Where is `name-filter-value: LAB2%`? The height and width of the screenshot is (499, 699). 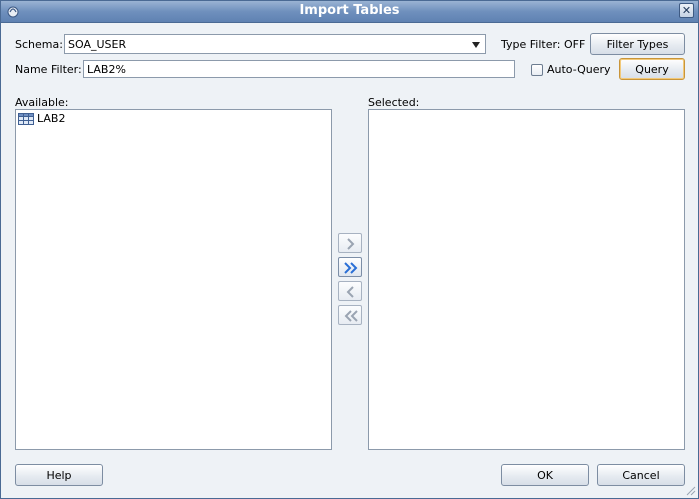
name-filter-value: LAB2% is located at coordinates (106, 69).